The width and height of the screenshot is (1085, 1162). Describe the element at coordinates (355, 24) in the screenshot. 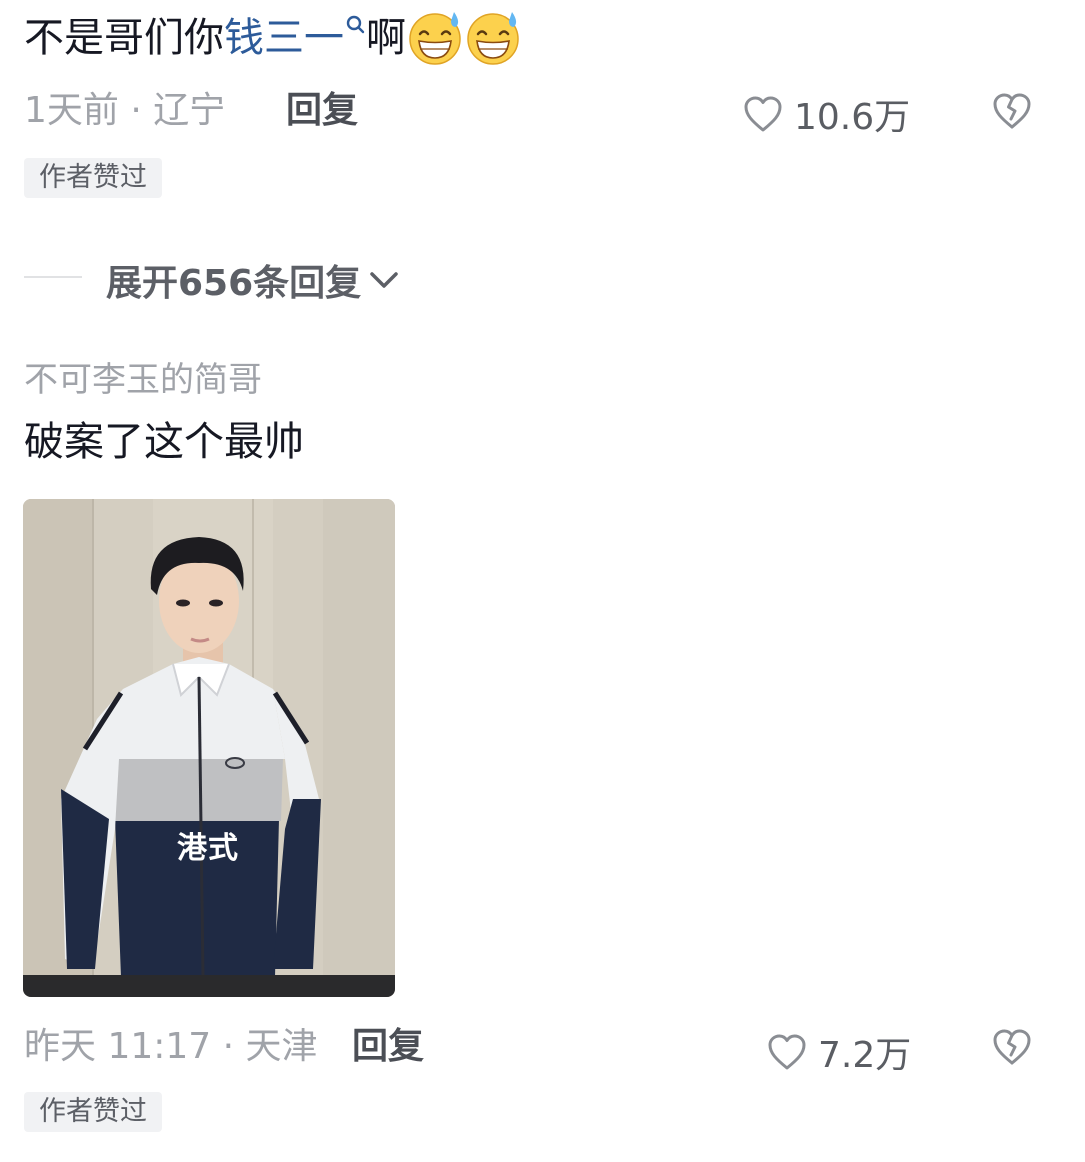

I see `search-icon` at that location.